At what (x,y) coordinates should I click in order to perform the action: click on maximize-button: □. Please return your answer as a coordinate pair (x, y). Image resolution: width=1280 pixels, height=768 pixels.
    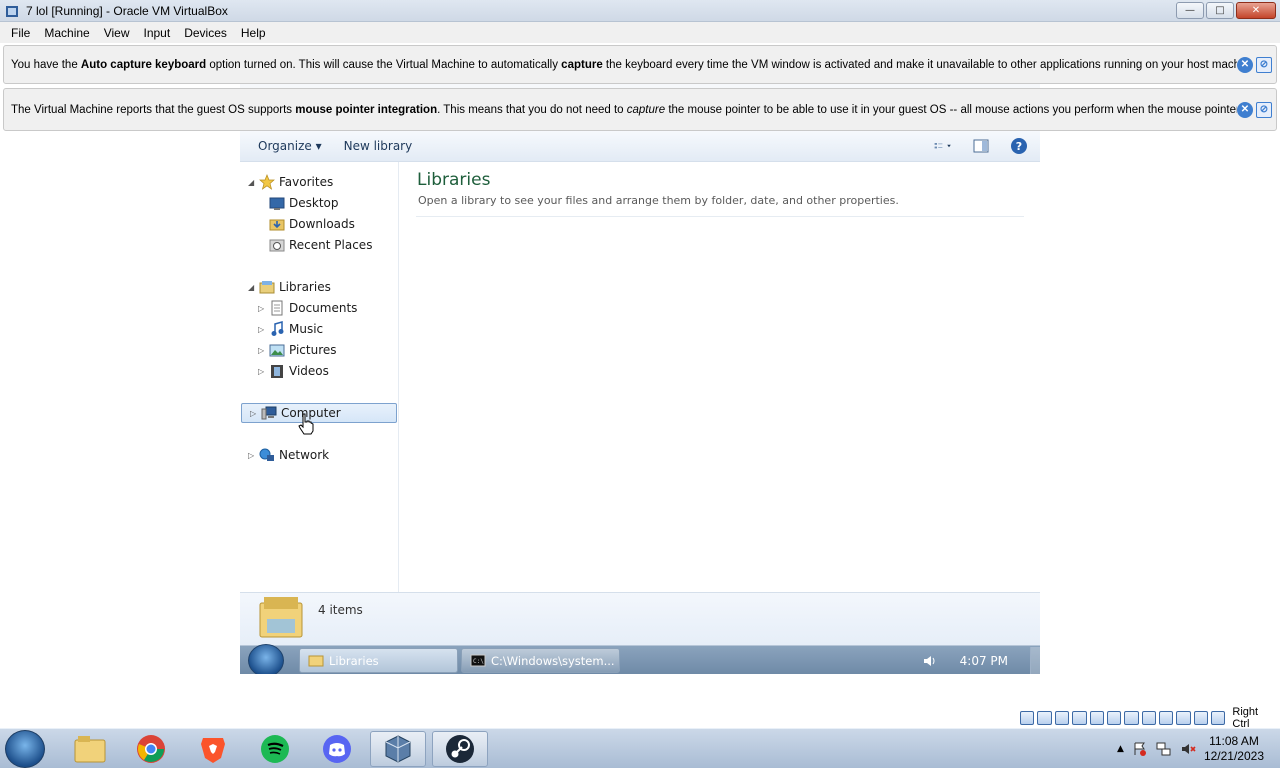
    Looking at the image, I should click on (1220, 10).